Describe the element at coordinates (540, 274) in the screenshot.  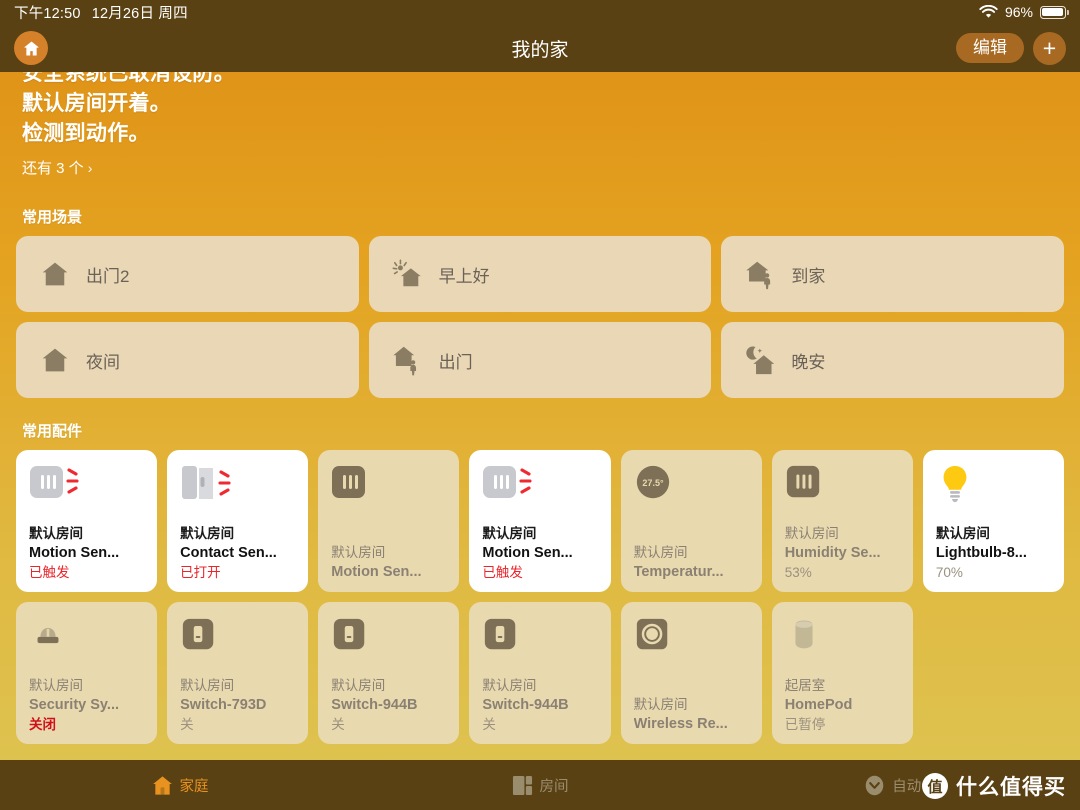
I see `scene-card: 早上好` at that location.